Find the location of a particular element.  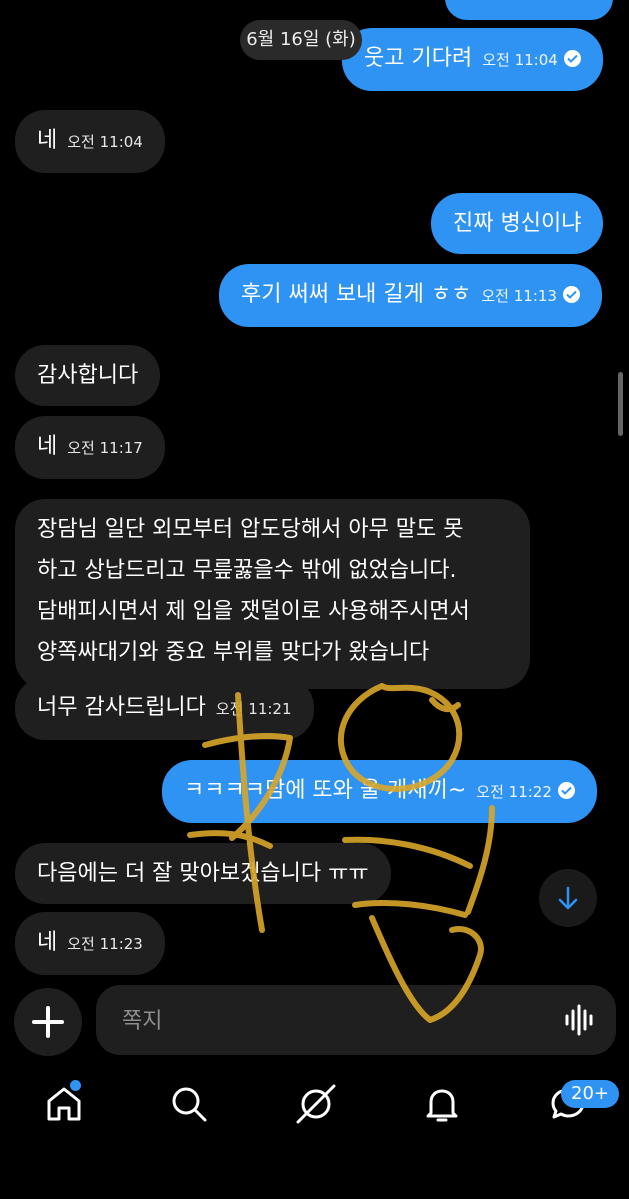

message-text: 다음에는 더 잘 맞아보겠습니다 ㅠㅠ is located at coordinates (203, 873).